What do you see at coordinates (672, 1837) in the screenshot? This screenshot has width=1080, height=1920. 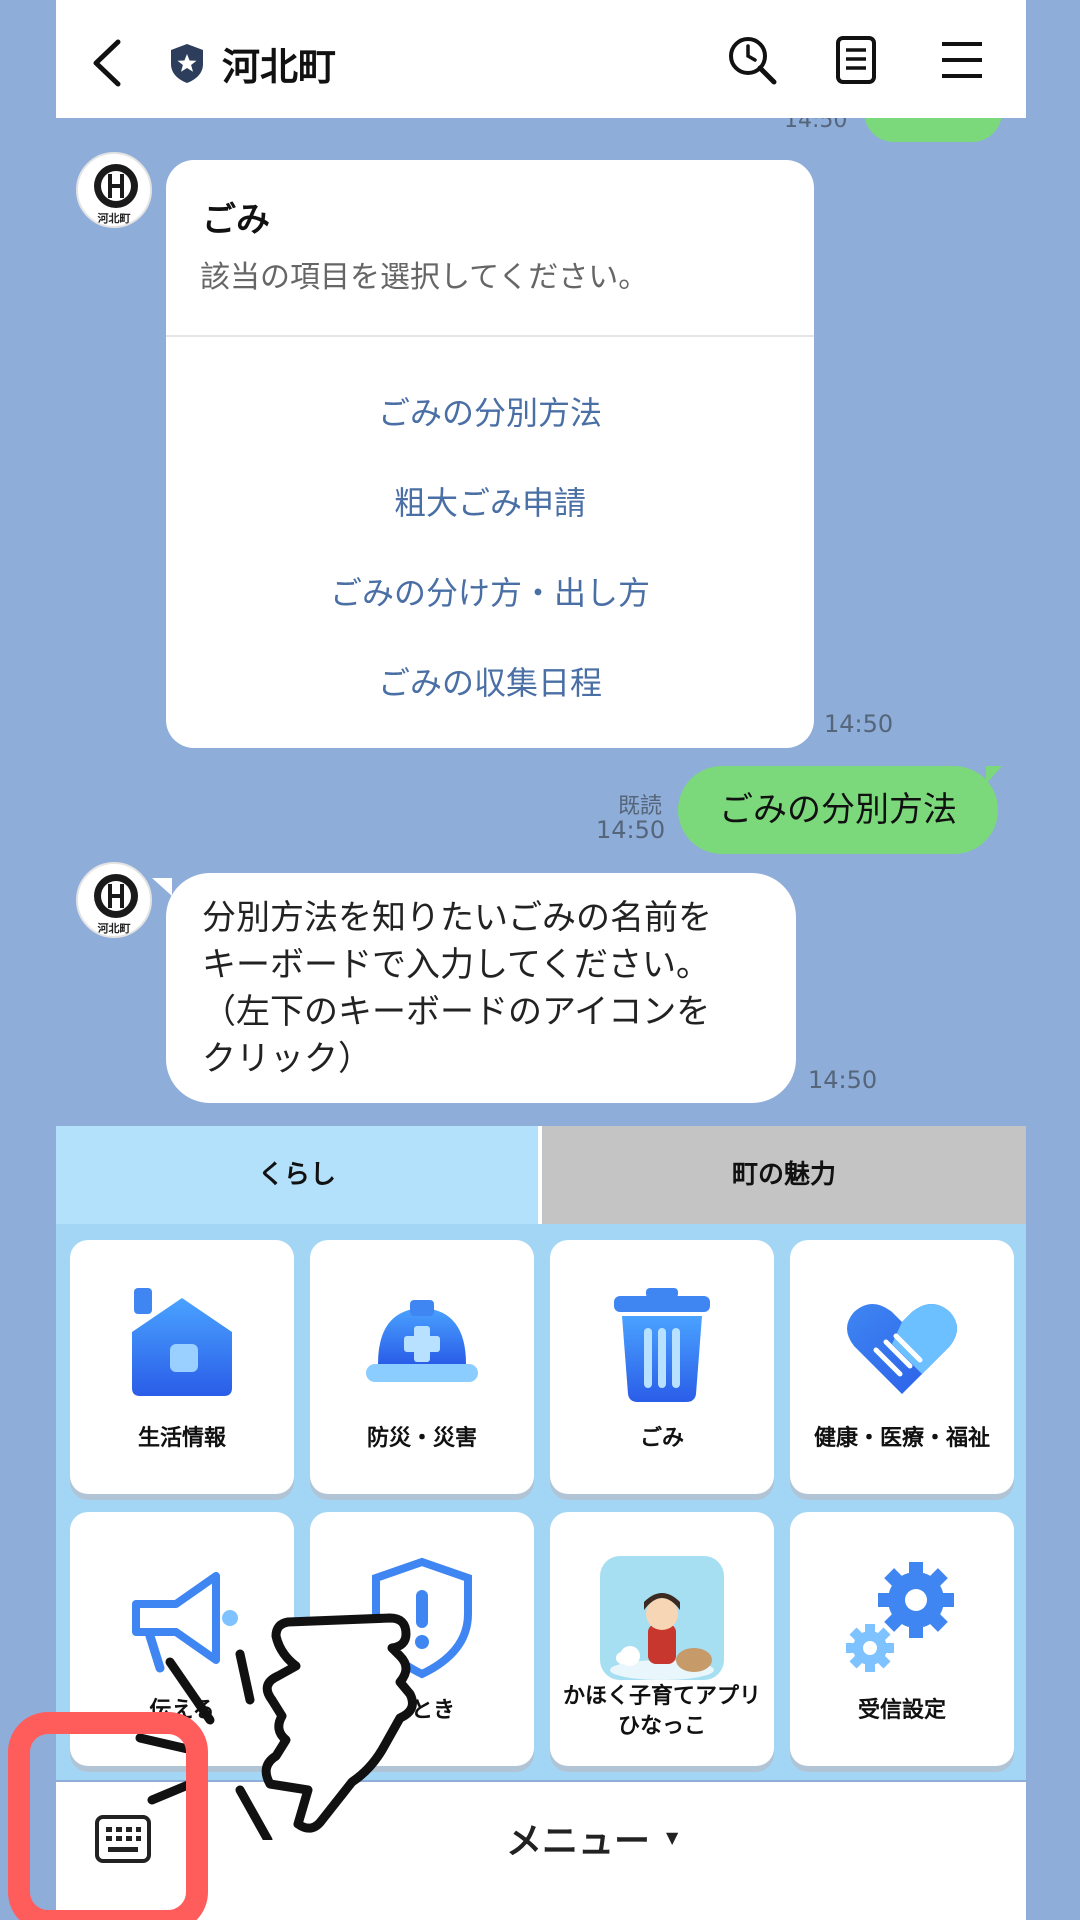 I see `caret-down-icon: ▼` at bounding box center [672, 1837].